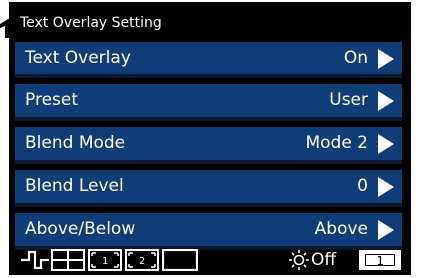 The image size is (423, 278). I want to click on channel-number: 1, so click(380, 260).